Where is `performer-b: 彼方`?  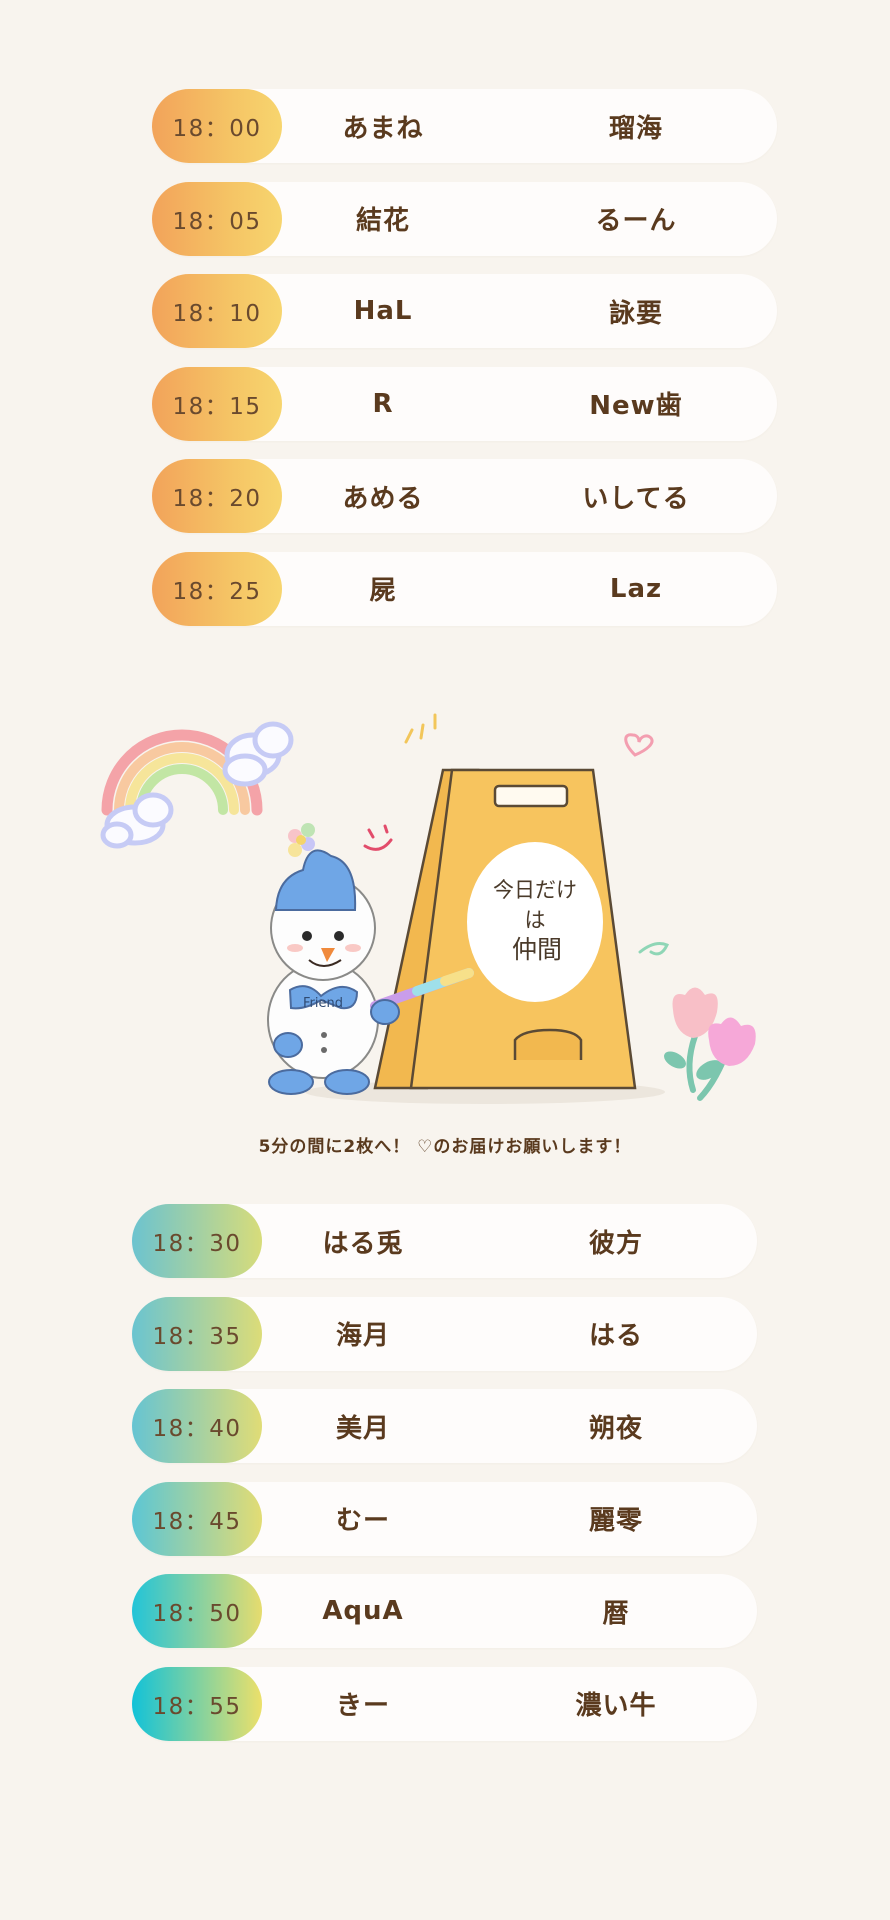
performer-b: 彼方 is located at coordinates (615, 1243).